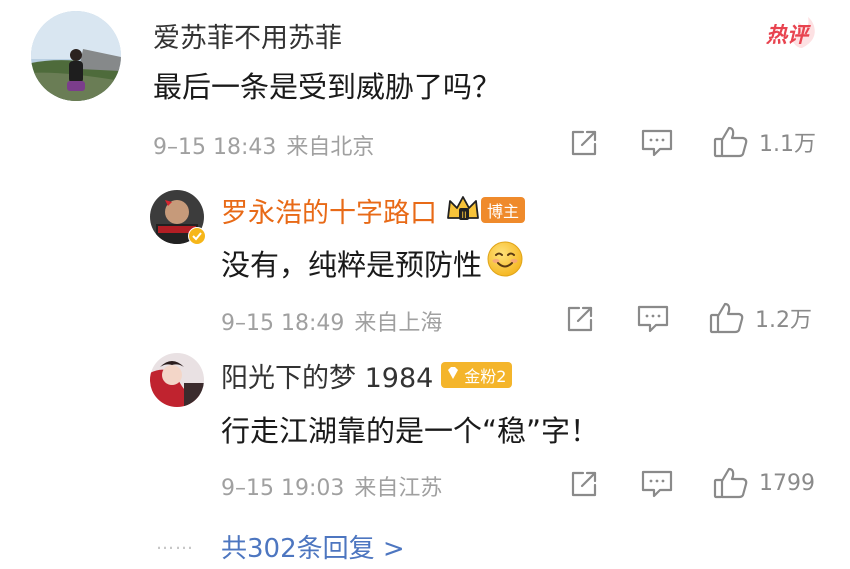  What do you see at coordinates (787, 35) in the screenshot?
I see `hot-comment-label: 热评` at bounding box center [787, 35].